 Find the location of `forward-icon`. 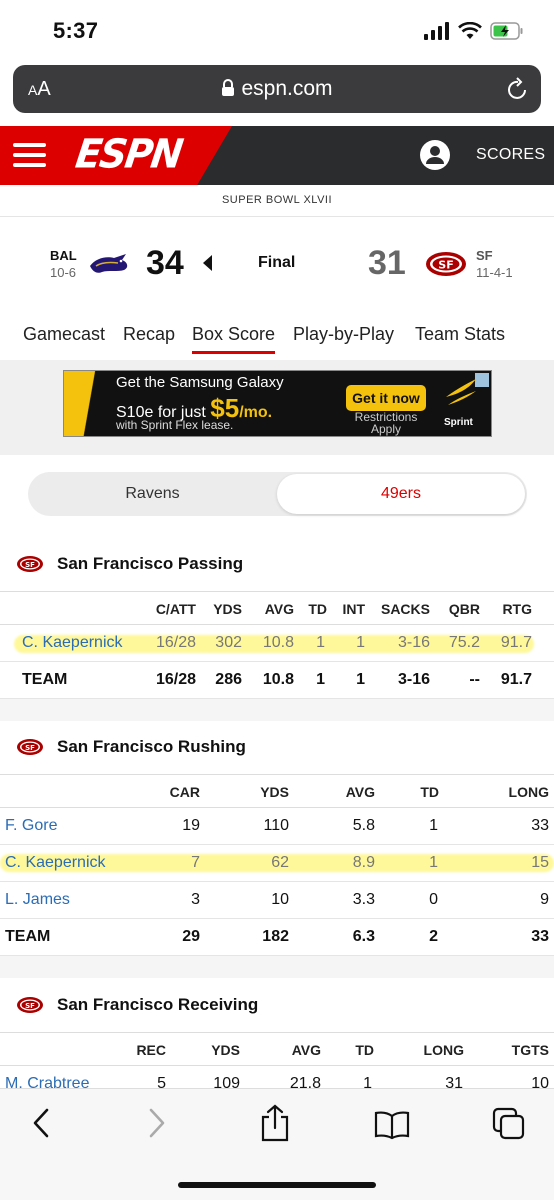

forward-icon is located at coordinates (157, 1123).